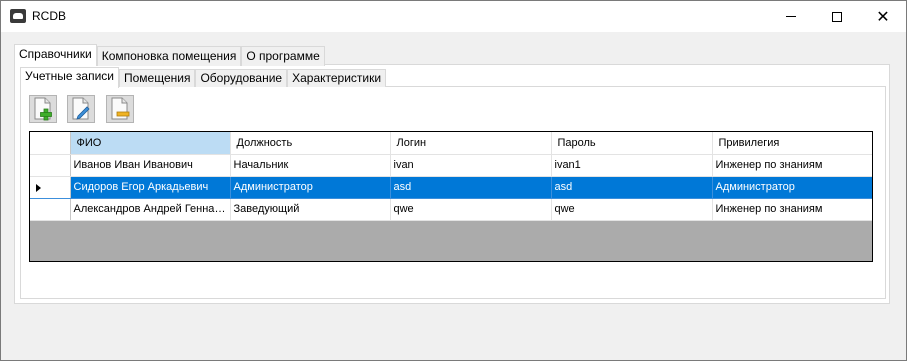 The image size is (907, 361). What do you see at coordinates (69, 77) in the screenshot?
I see `tab-accounts: Учетные записи` at bounding box center [69, 77].